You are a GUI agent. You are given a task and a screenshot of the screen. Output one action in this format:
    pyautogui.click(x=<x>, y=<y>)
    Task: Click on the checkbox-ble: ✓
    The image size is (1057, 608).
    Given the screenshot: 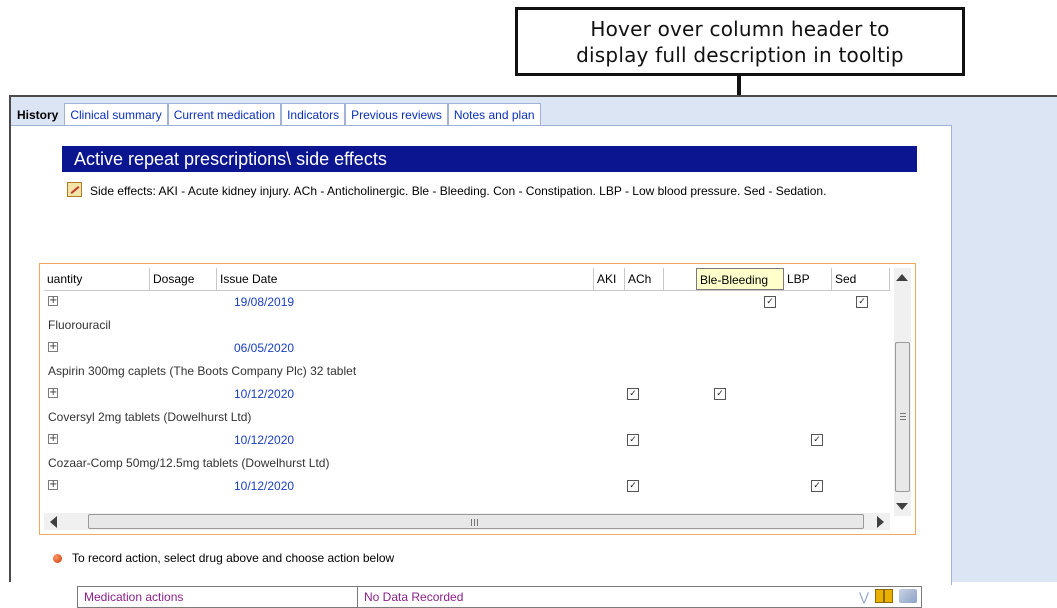 What is the action you would take?
    pyautogui.click(x=770, y=302)
    